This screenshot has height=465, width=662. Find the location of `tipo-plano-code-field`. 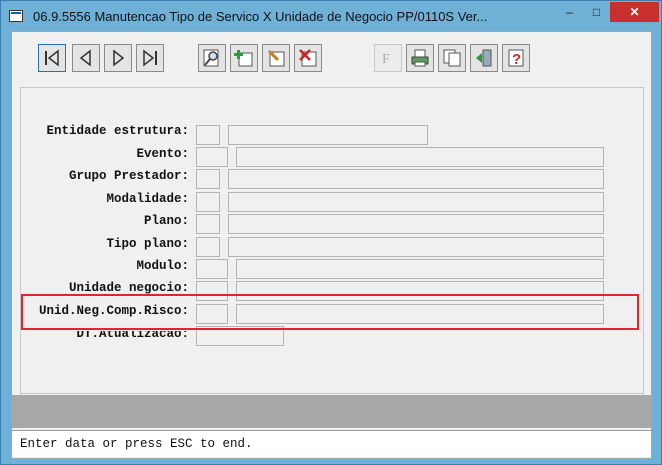

tipo-plano-code-field is located at coordinates (208, 247).